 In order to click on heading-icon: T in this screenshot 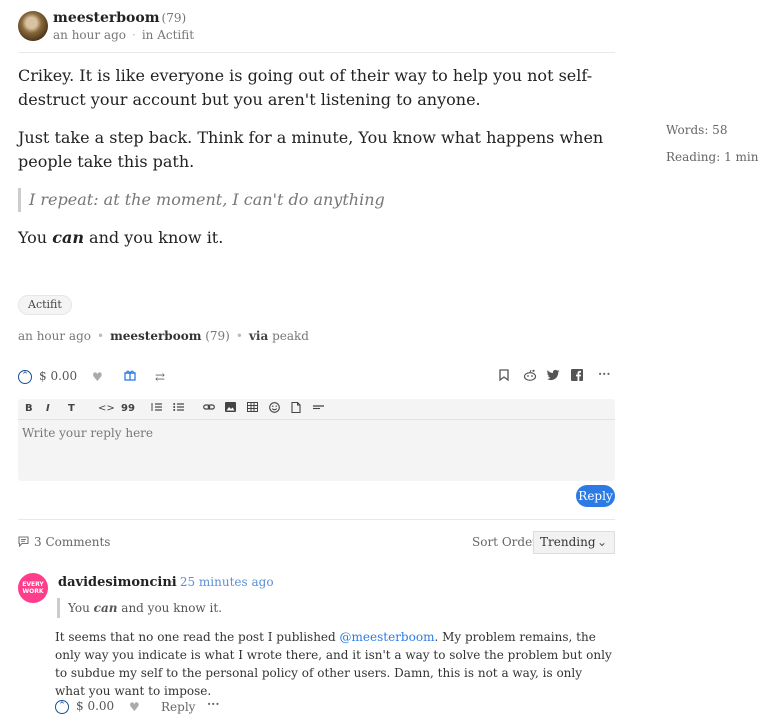, I will do `click(71, 409)`.